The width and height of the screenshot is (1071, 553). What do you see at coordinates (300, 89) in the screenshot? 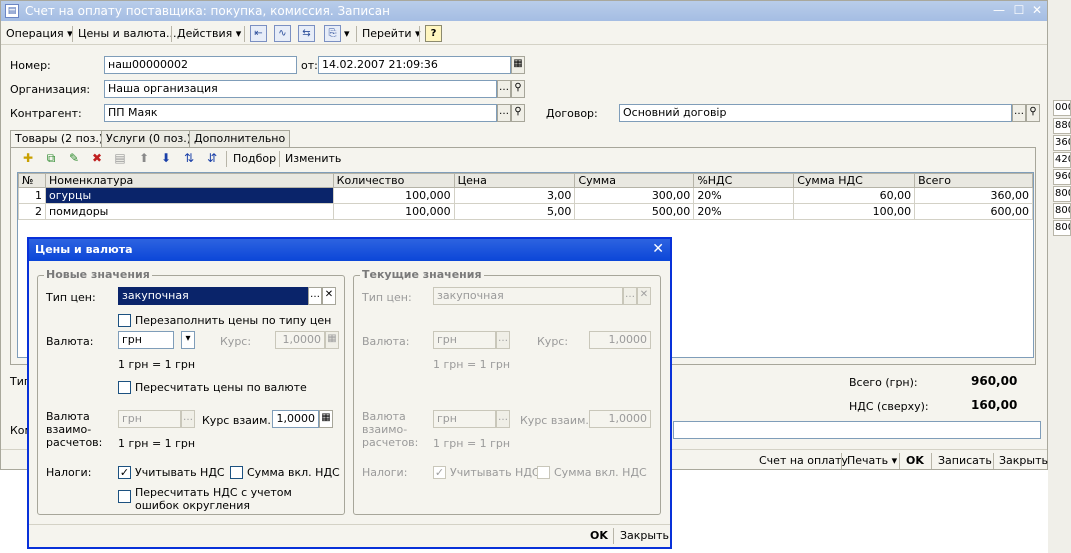
I see `organization-field: Наша организация` at bounding box center [300, 89].